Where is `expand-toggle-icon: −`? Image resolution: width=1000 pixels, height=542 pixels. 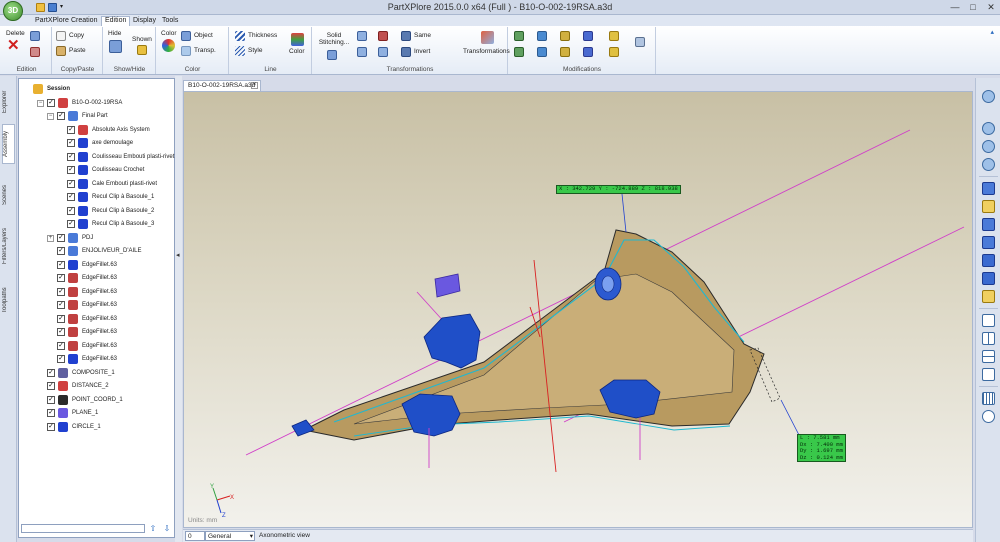
expand-toggle-icon: − is located at coordinates (40, 103).